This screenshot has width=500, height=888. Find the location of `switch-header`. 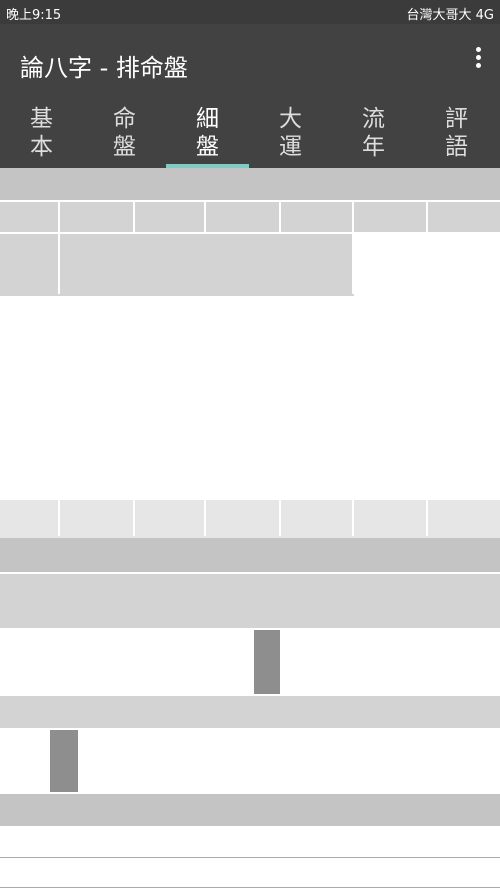

switch-header is located at coordinates (250, 556).